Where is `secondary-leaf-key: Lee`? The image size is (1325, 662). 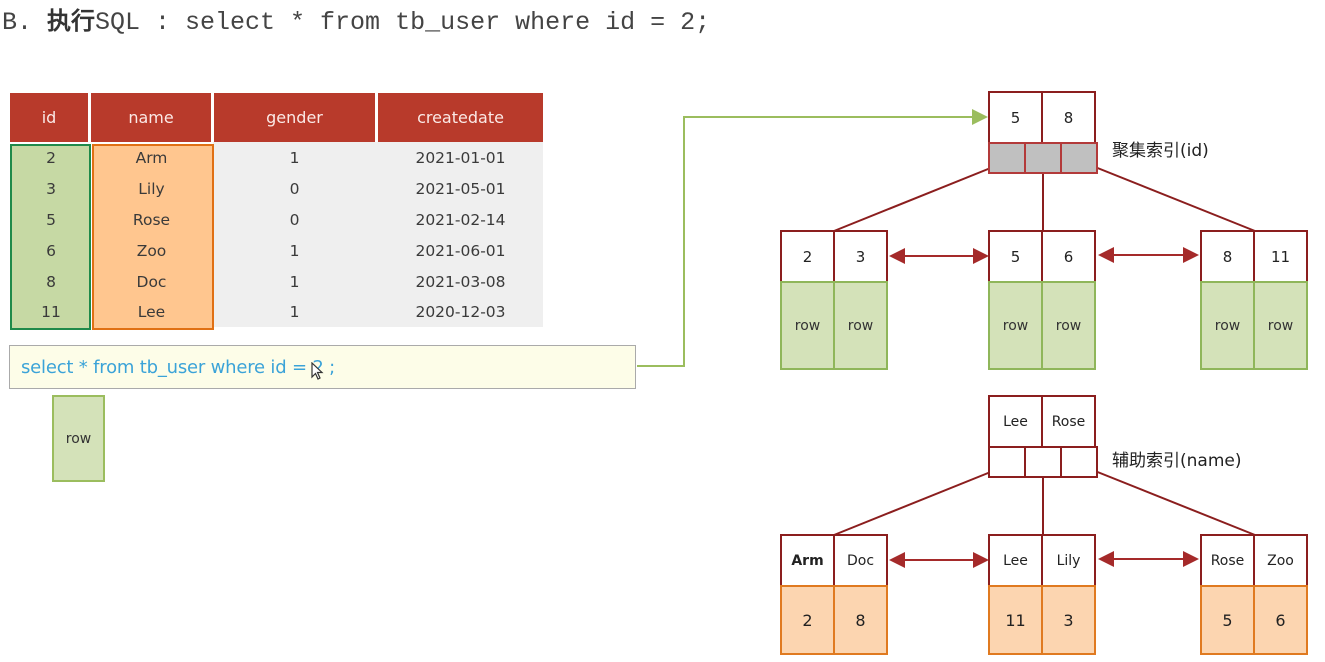
secondary-leaf-key: Lee is located at coordinates (1015, 560).